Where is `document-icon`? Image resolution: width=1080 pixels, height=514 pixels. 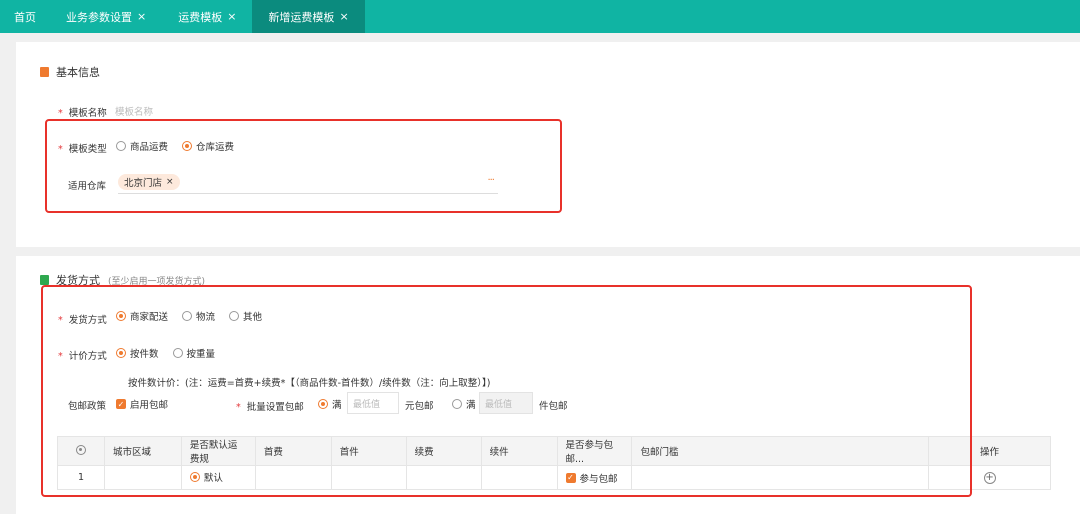
document-icon is located at coordinates (44, 72).